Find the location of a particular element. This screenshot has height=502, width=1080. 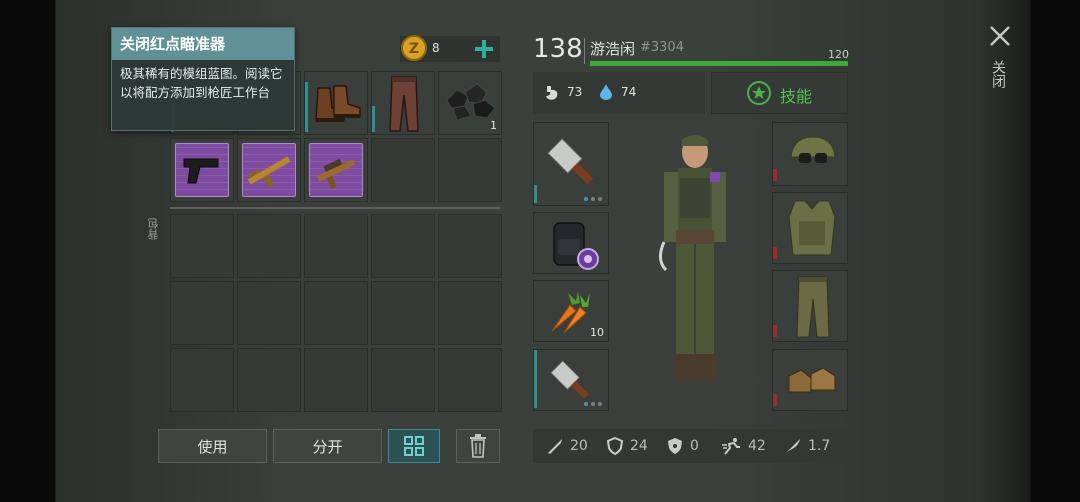

sword-icon is located at coordinates (555, 446).